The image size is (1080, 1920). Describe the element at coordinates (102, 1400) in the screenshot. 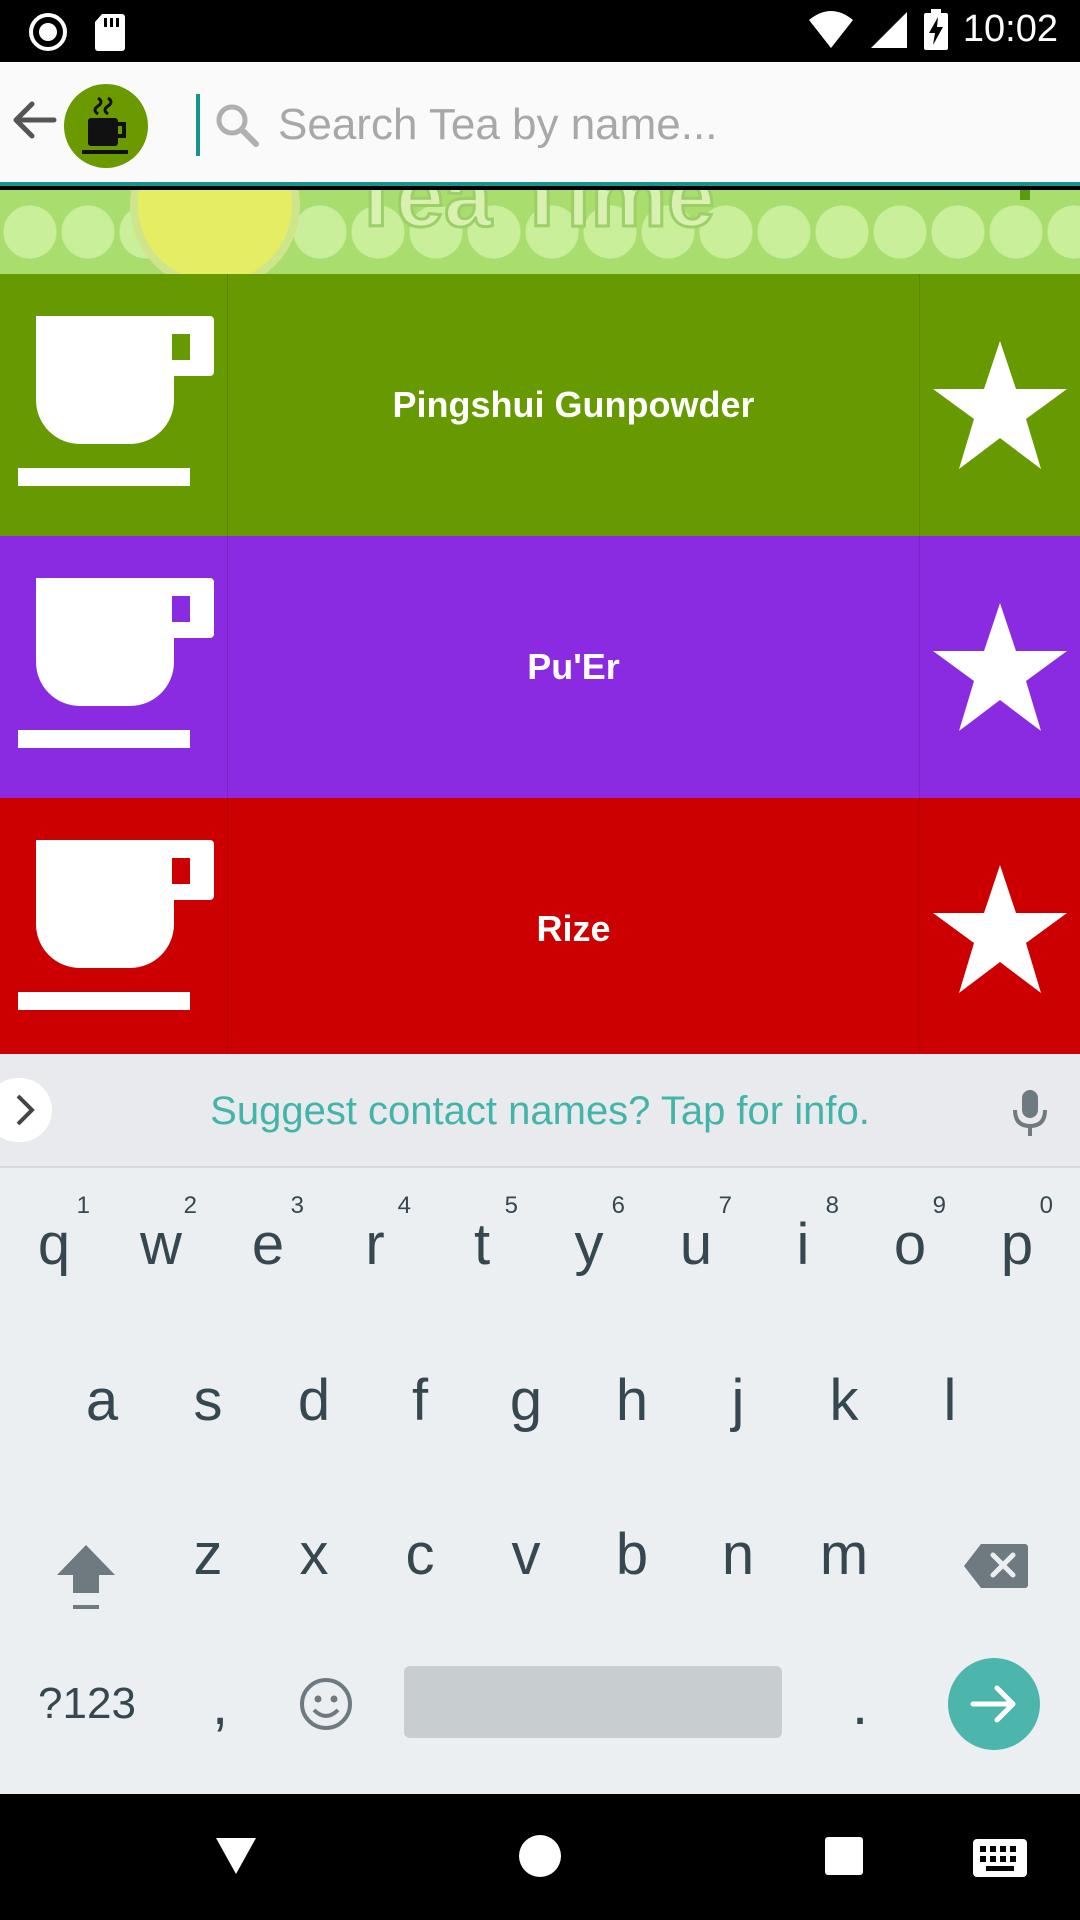

I see `key-a: a` at that location.